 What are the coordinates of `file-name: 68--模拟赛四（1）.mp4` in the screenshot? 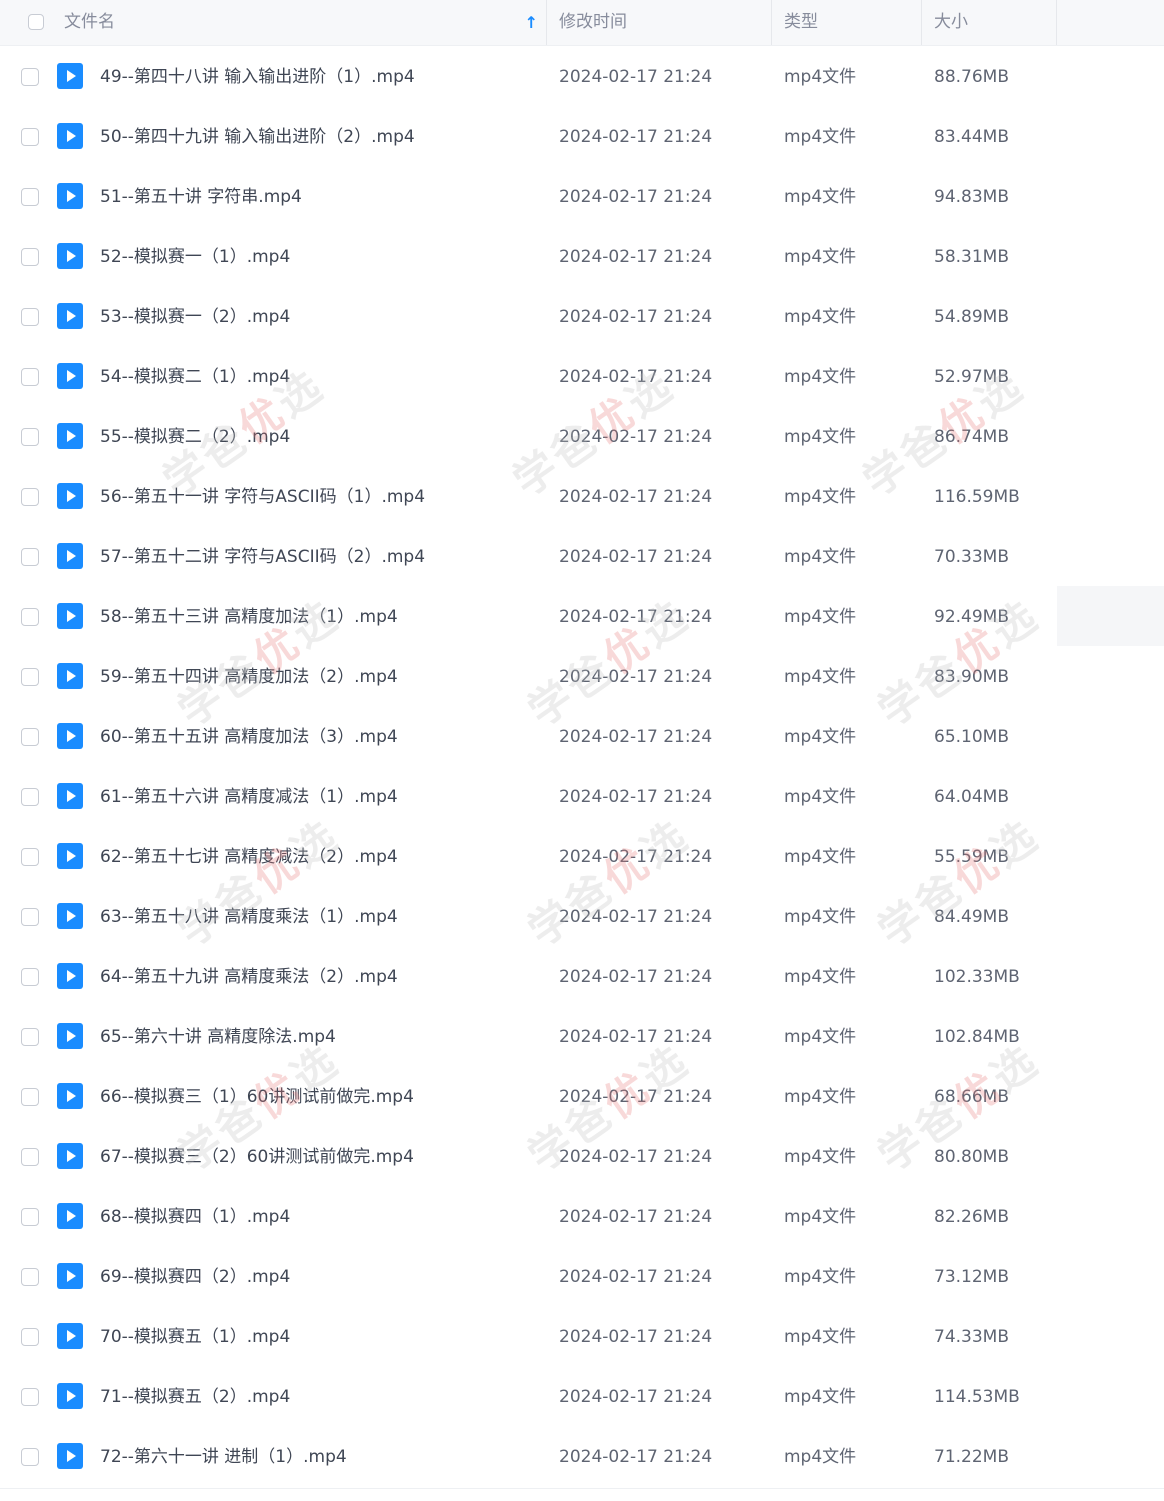 It's located at (195, 1216).